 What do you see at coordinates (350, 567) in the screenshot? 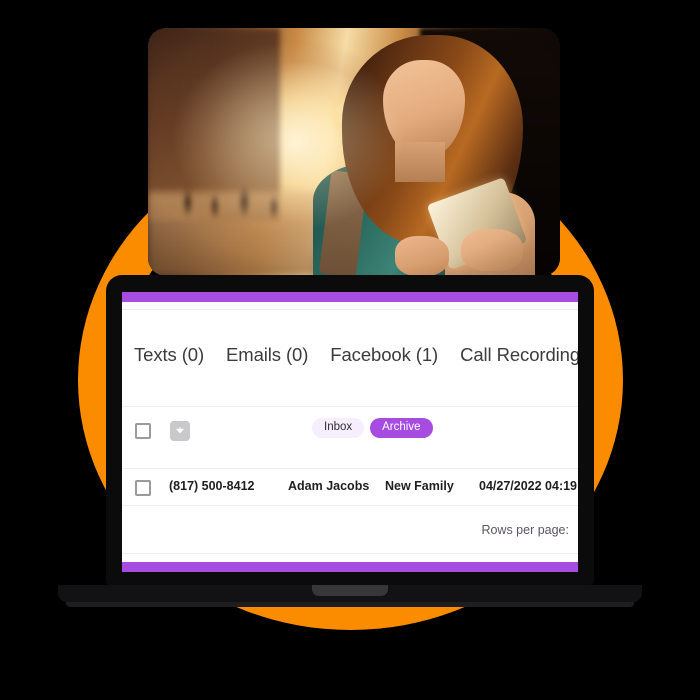
I see `app-bottom-accent-bar` at bounding box center [350, 567].